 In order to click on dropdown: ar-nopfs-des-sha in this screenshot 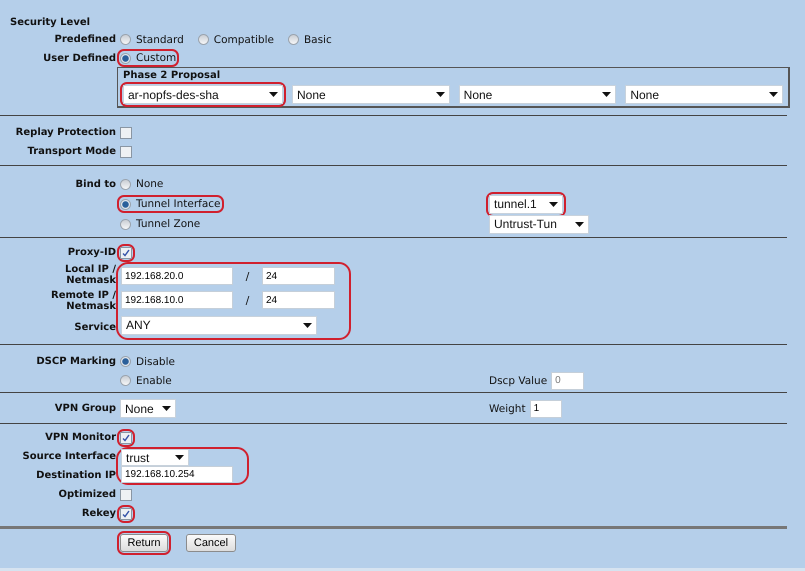, I will do `click(203, 94)`.